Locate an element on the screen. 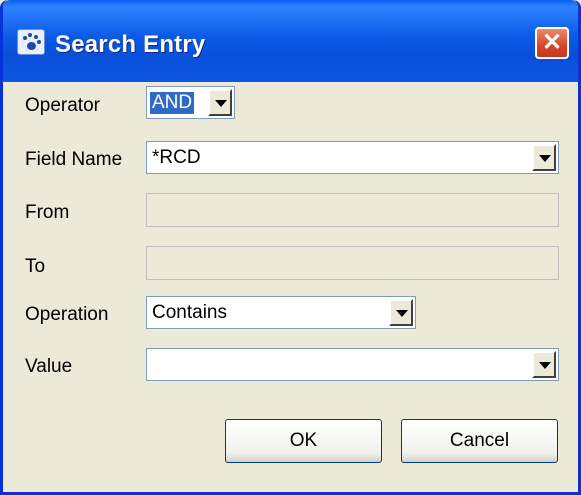 This screenshot has height=495, width=581. close-button: ✕ is located at coordinates (552, 43).